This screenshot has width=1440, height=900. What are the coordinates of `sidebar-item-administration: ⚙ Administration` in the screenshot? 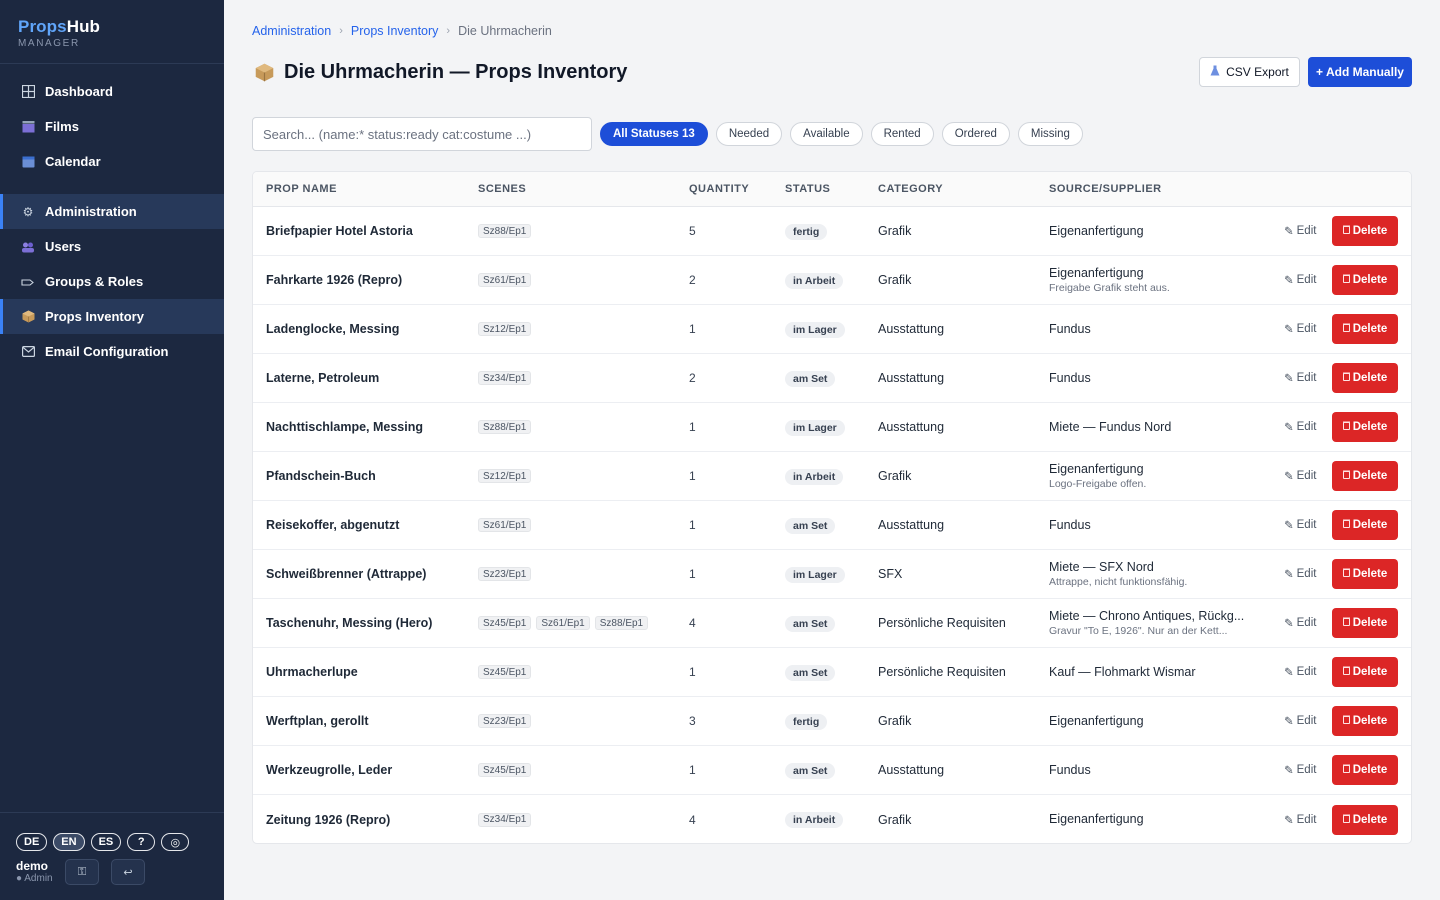 It's located at (112, 211).